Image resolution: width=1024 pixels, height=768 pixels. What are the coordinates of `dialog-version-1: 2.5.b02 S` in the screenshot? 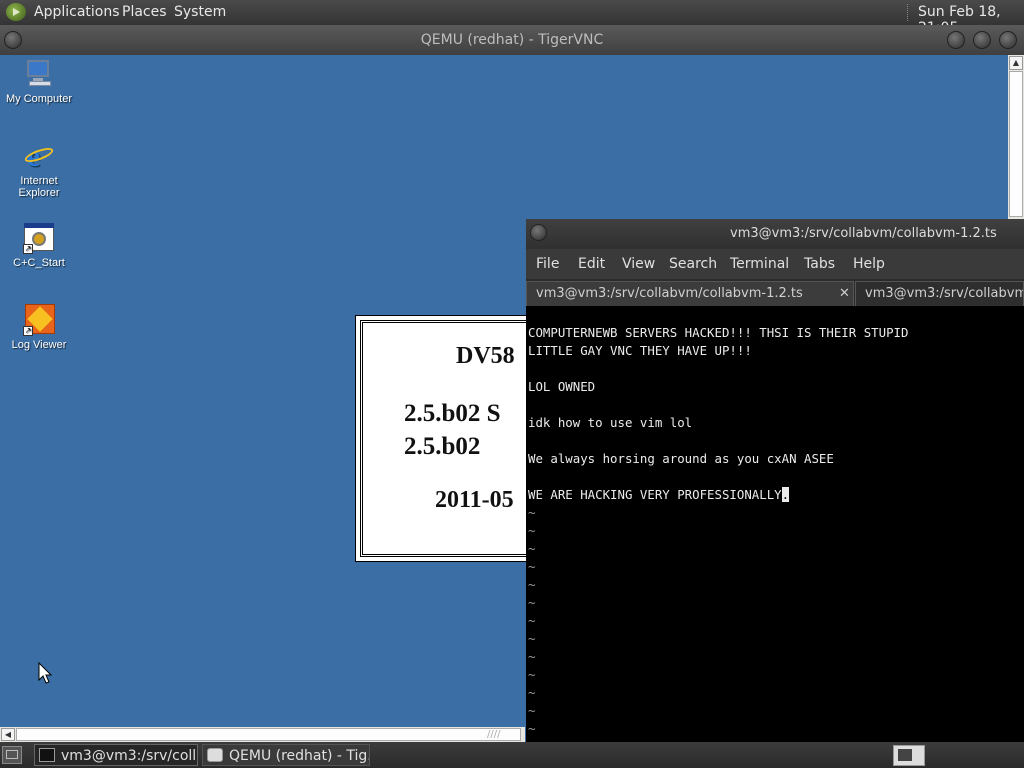 It's located at (452, 413).